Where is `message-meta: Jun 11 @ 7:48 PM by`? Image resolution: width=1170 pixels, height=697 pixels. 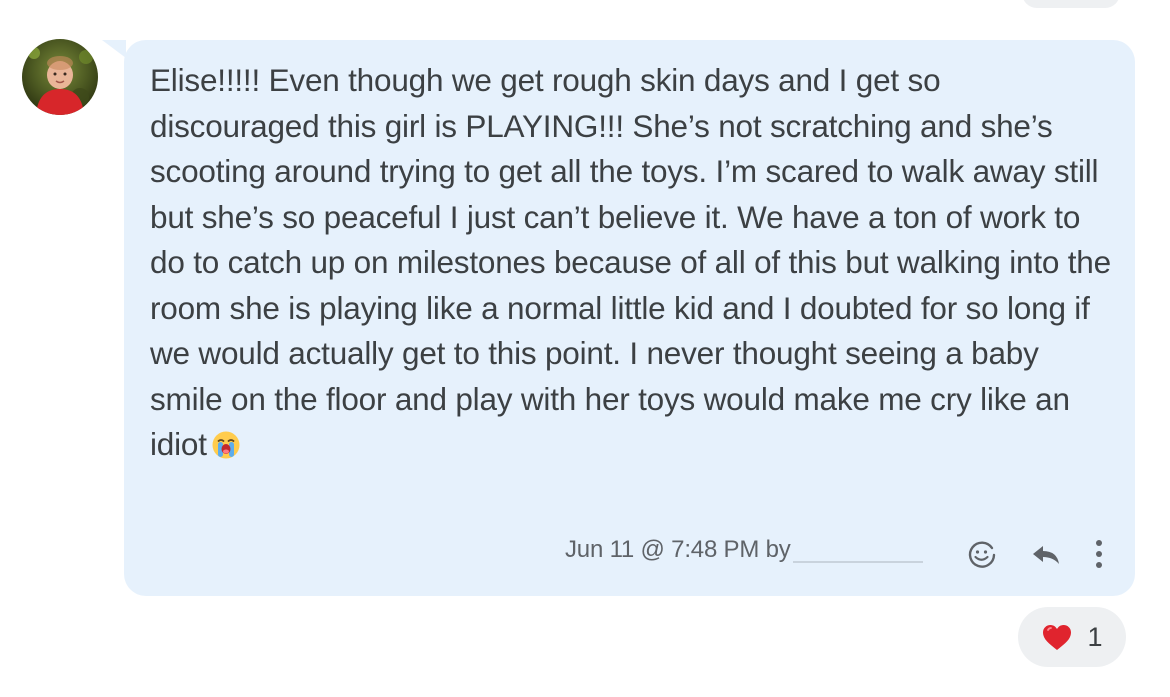 message-meta: Jun 11 @ 7:48 PM by is located at coordinates (744, 550).